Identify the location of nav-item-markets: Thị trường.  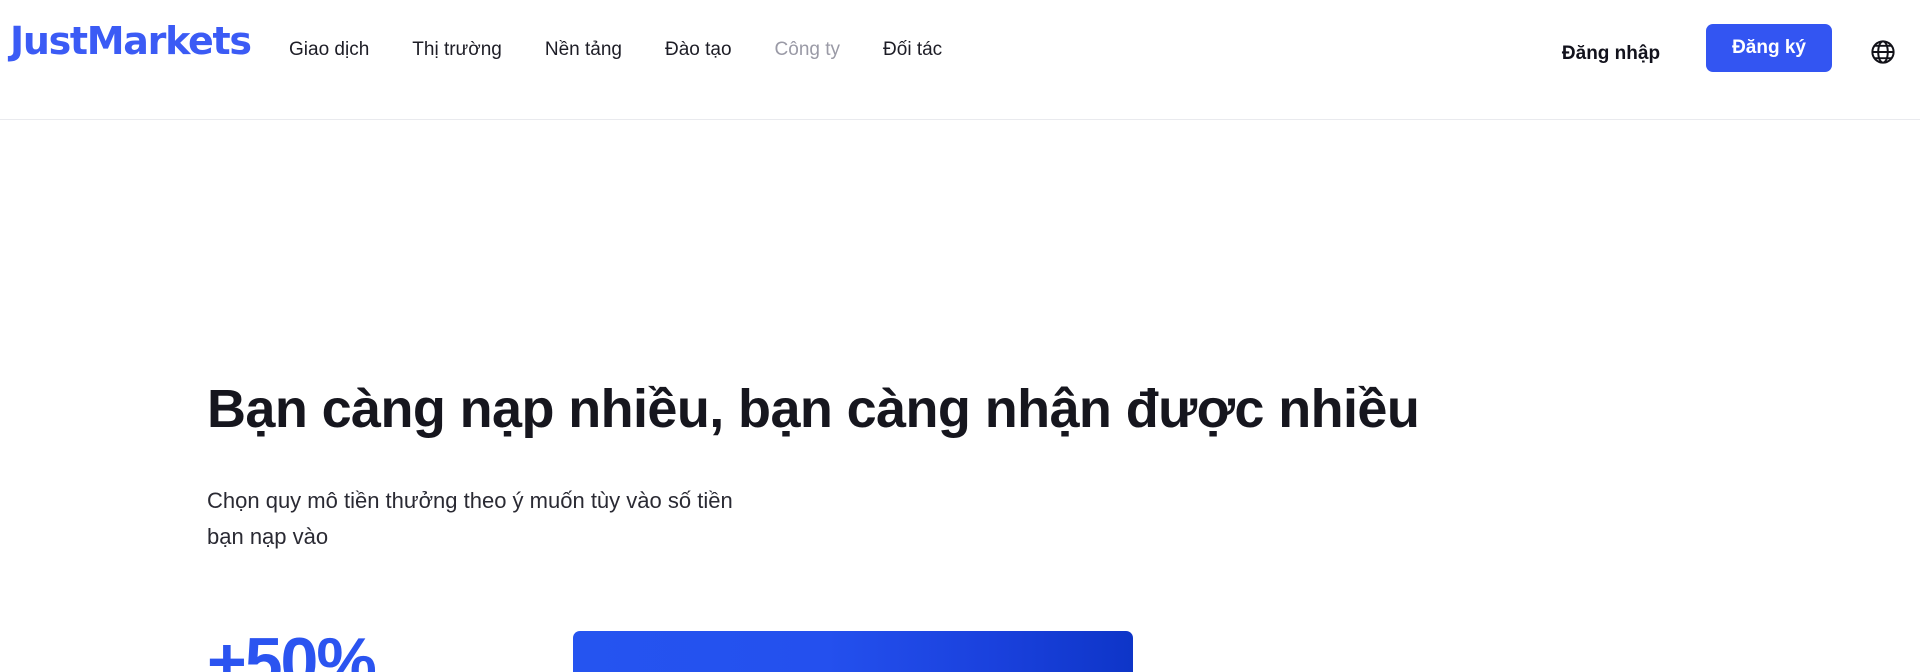
(457, 50).